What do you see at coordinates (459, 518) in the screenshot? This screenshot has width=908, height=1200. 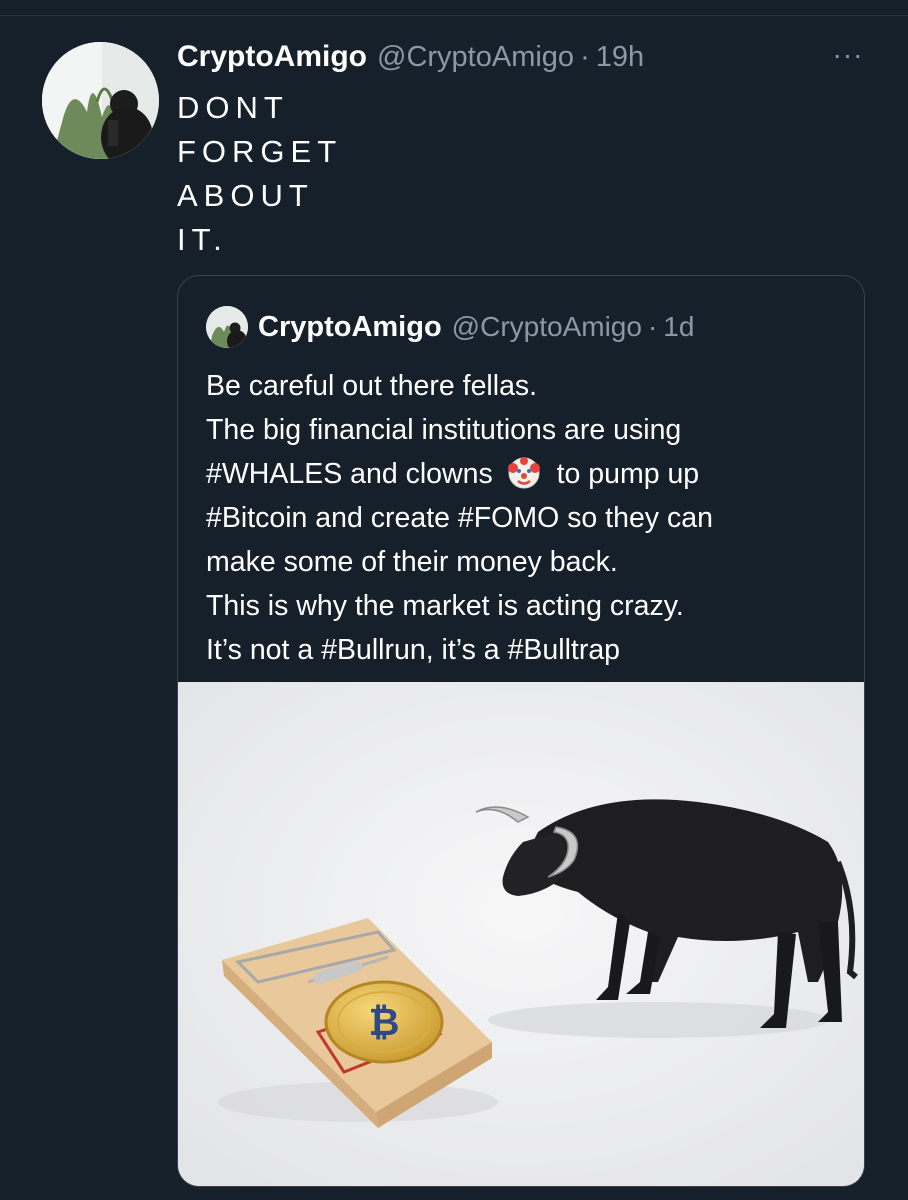 I see `quoted-text-line: #Bitcoin and create #FOMO so they can` at bounding box center [459, 518].